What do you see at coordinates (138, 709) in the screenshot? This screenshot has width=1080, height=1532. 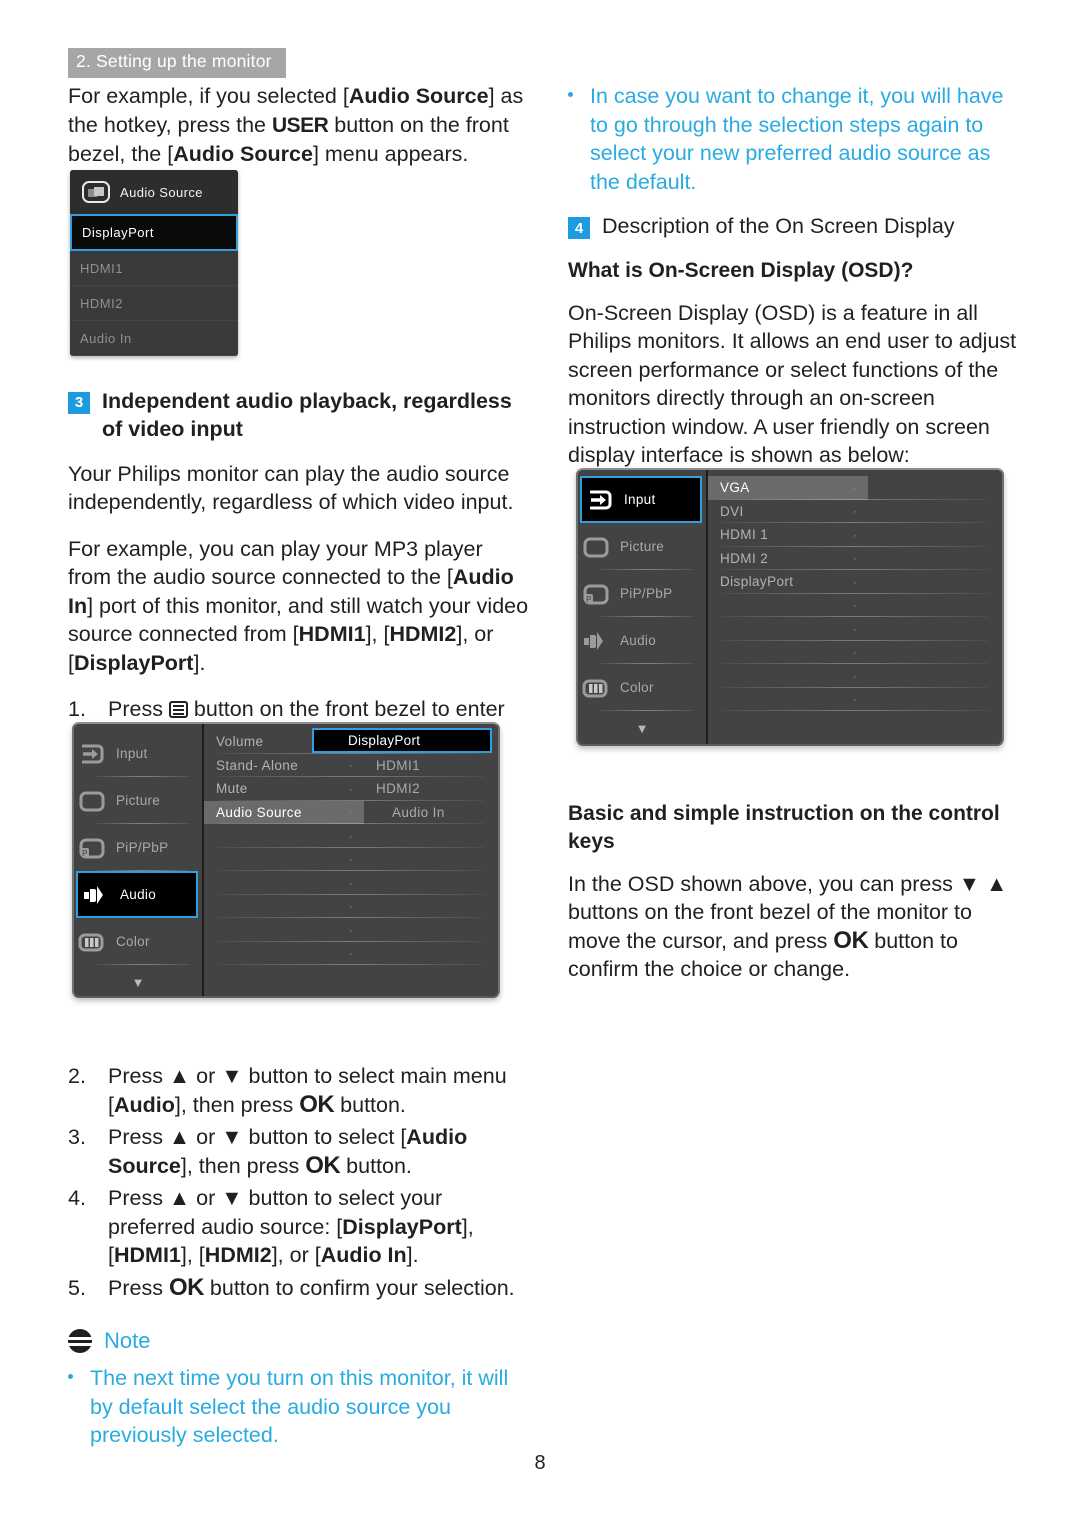 I see `s1-seg1: Press` at bounding box center [138, 709].